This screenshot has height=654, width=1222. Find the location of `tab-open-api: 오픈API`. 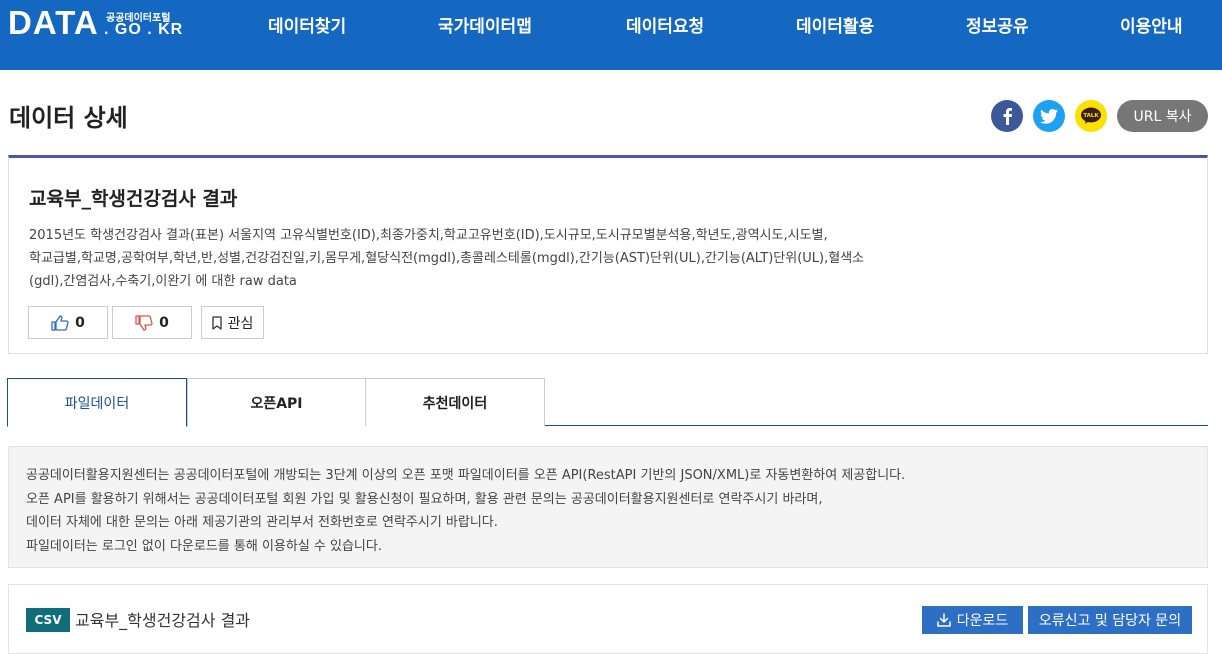

tab-open-api: 오픈API is located at coordinates (276, 402).